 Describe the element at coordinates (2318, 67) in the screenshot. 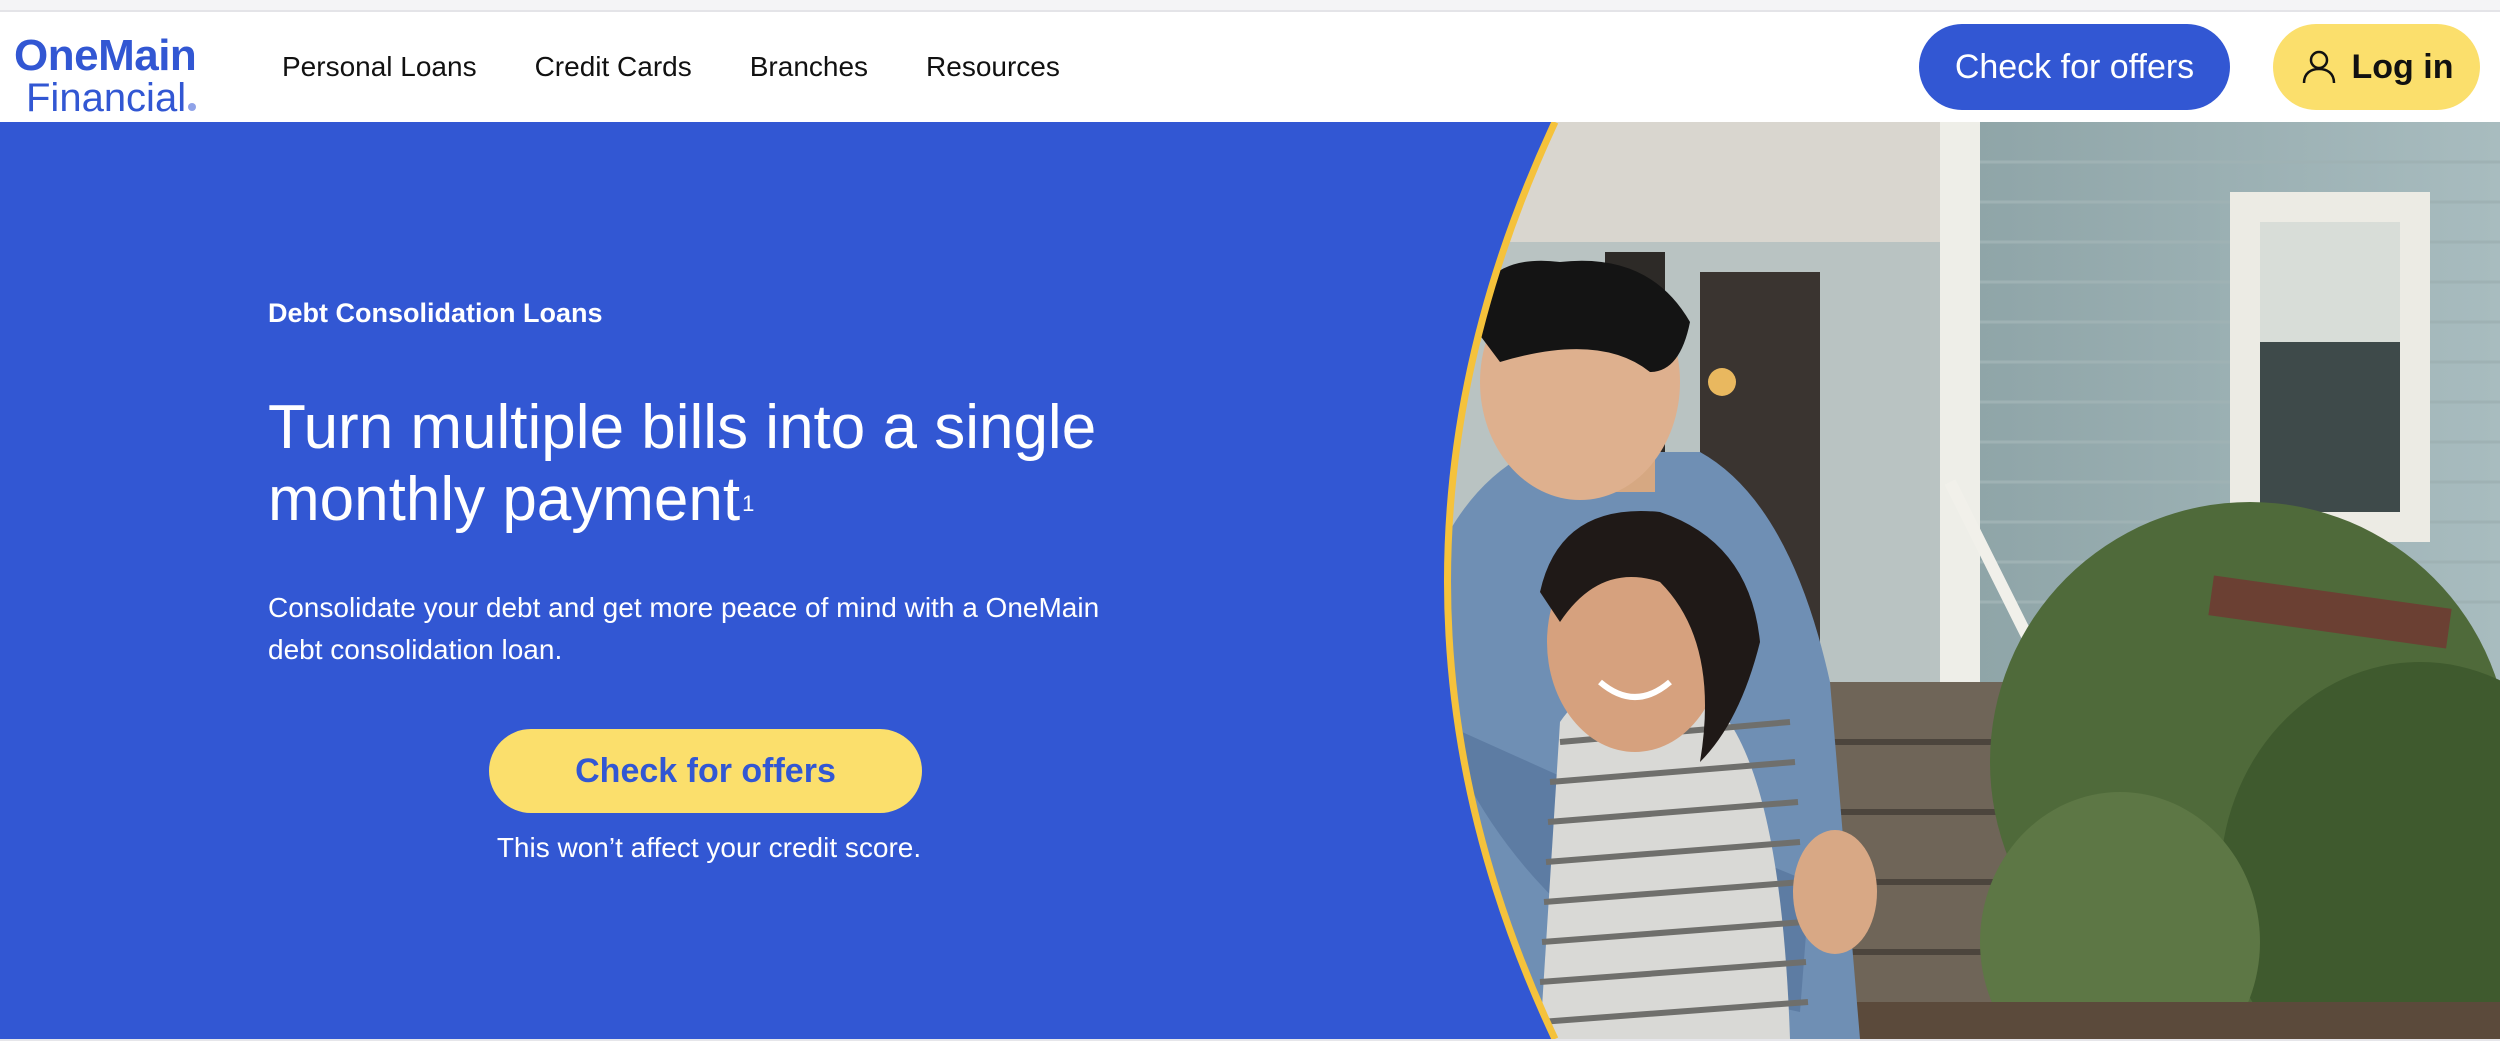

I see `user-icon` at that location.